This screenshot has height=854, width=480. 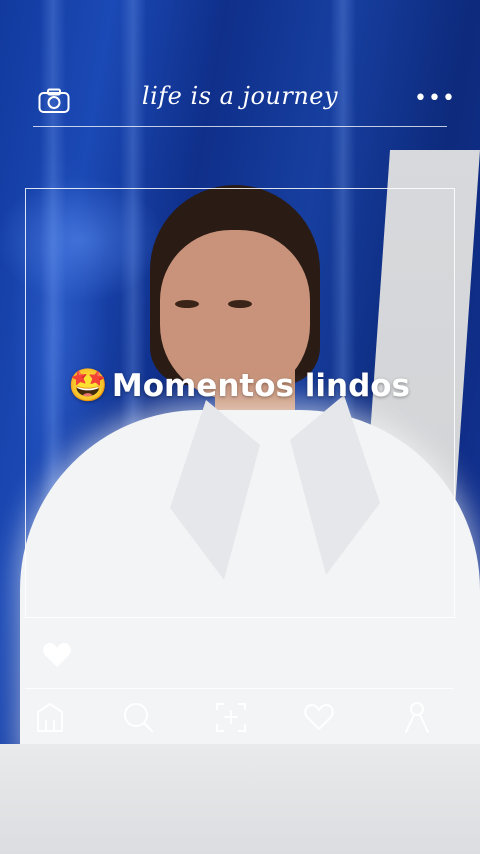 I want to click on header-divider, so click(x=240, y=126).